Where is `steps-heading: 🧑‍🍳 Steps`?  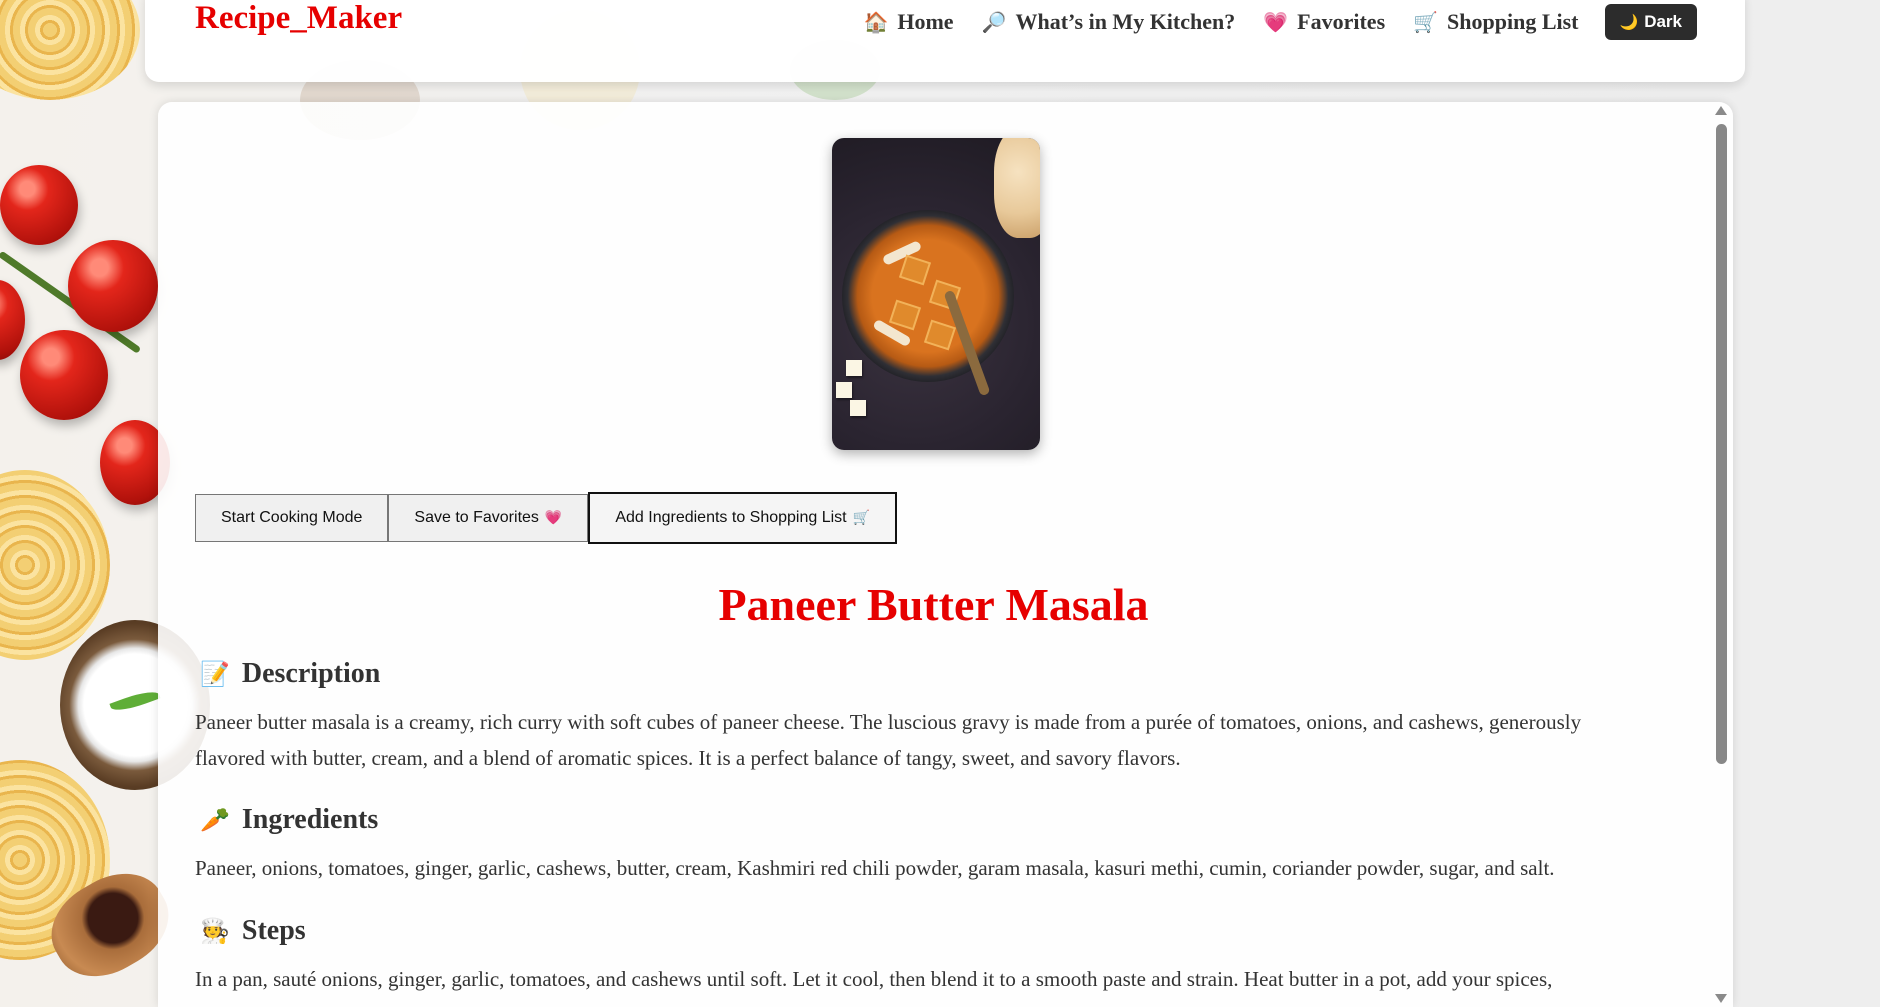 steps-heading: 🧑‍🍳 Steps is located at coordinates (253, 931).